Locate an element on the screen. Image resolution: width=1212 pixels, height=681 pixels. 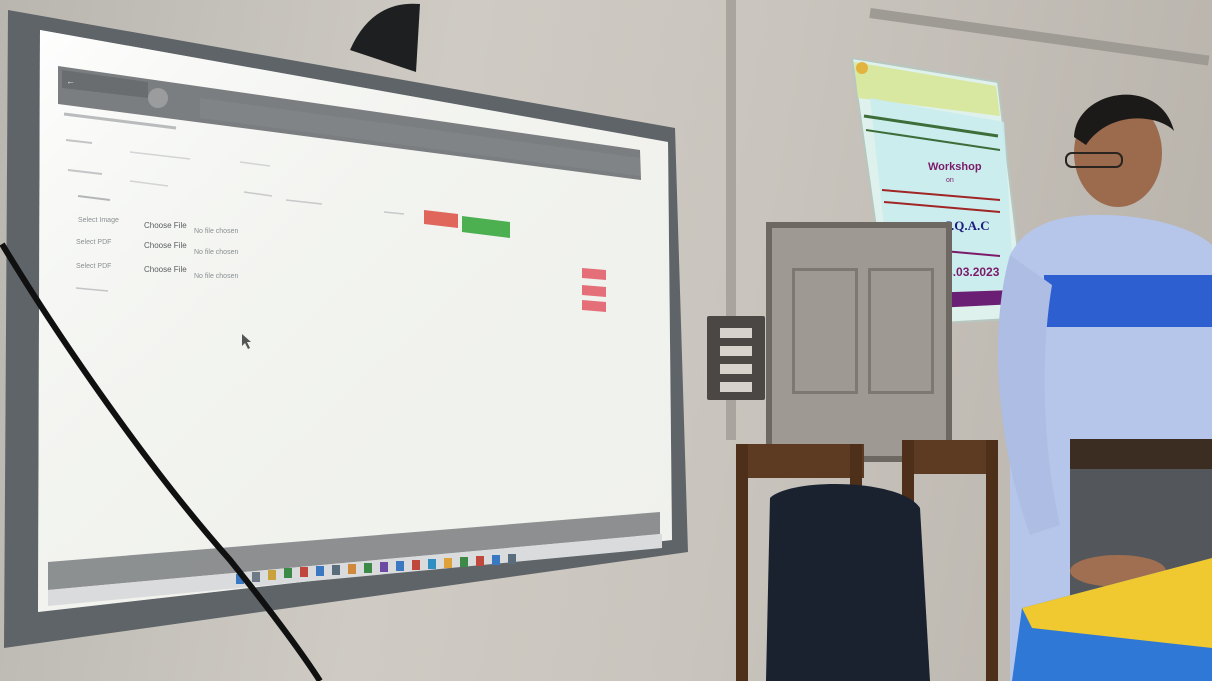
column-label-c is located at coordinates (394, 213).